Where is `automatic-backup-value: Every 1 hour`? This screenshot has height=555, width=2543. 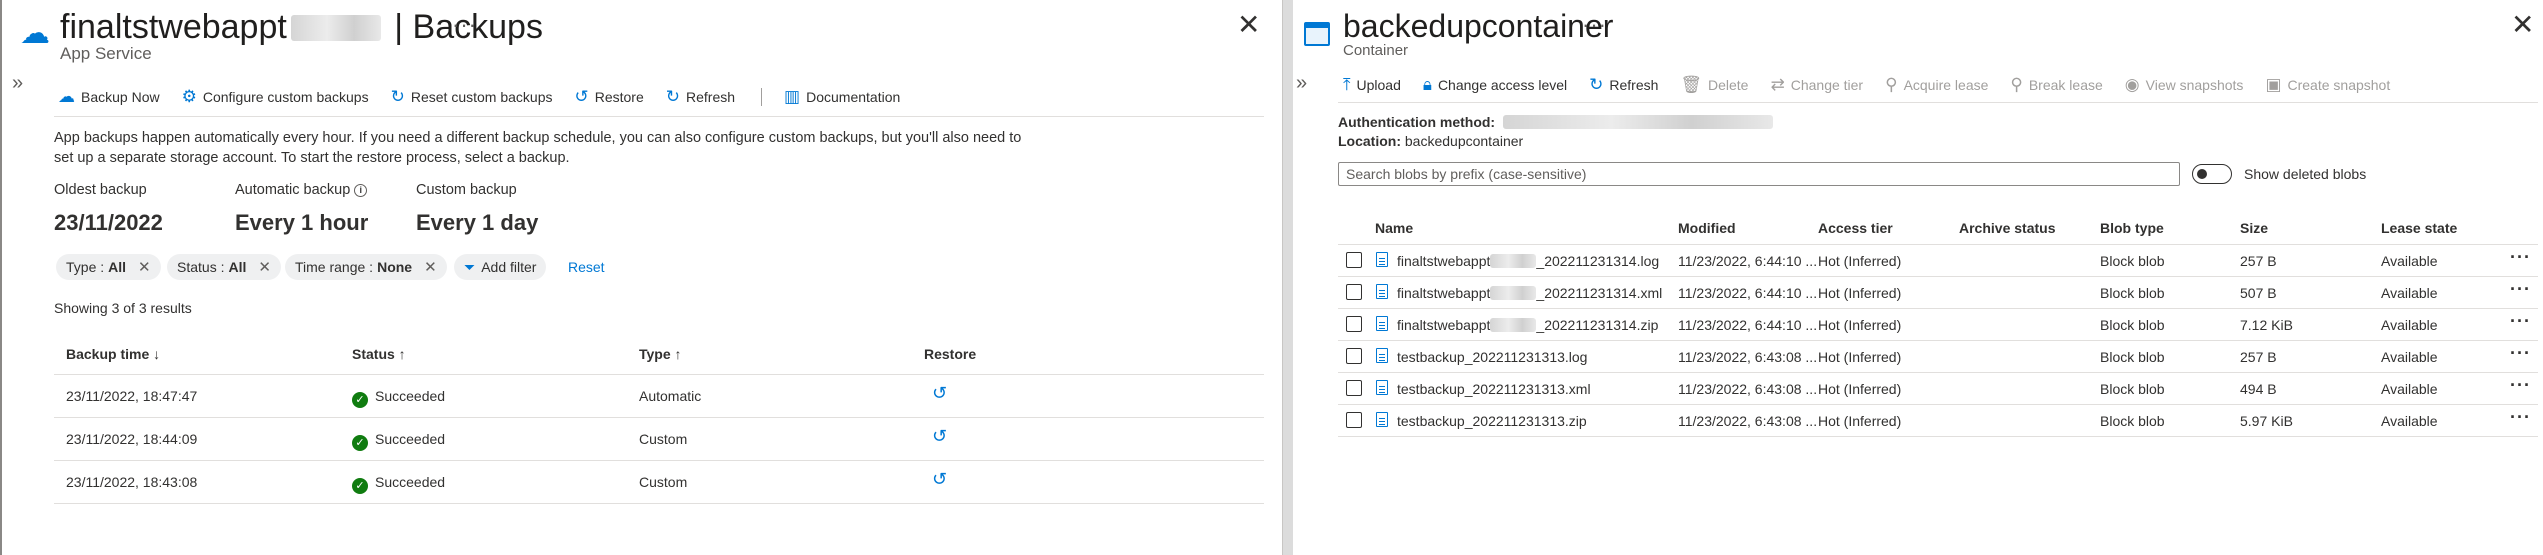
automatic-backup-value: Every 1 hour is located at coordinates (302, 222).